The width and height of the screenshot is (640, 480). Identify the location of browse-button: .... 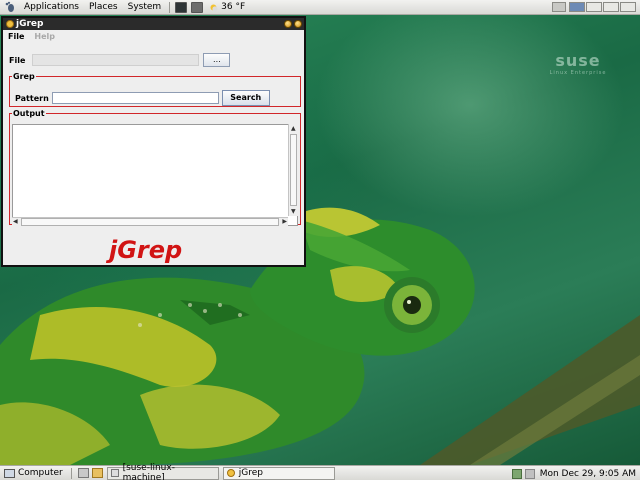
(217, 60).